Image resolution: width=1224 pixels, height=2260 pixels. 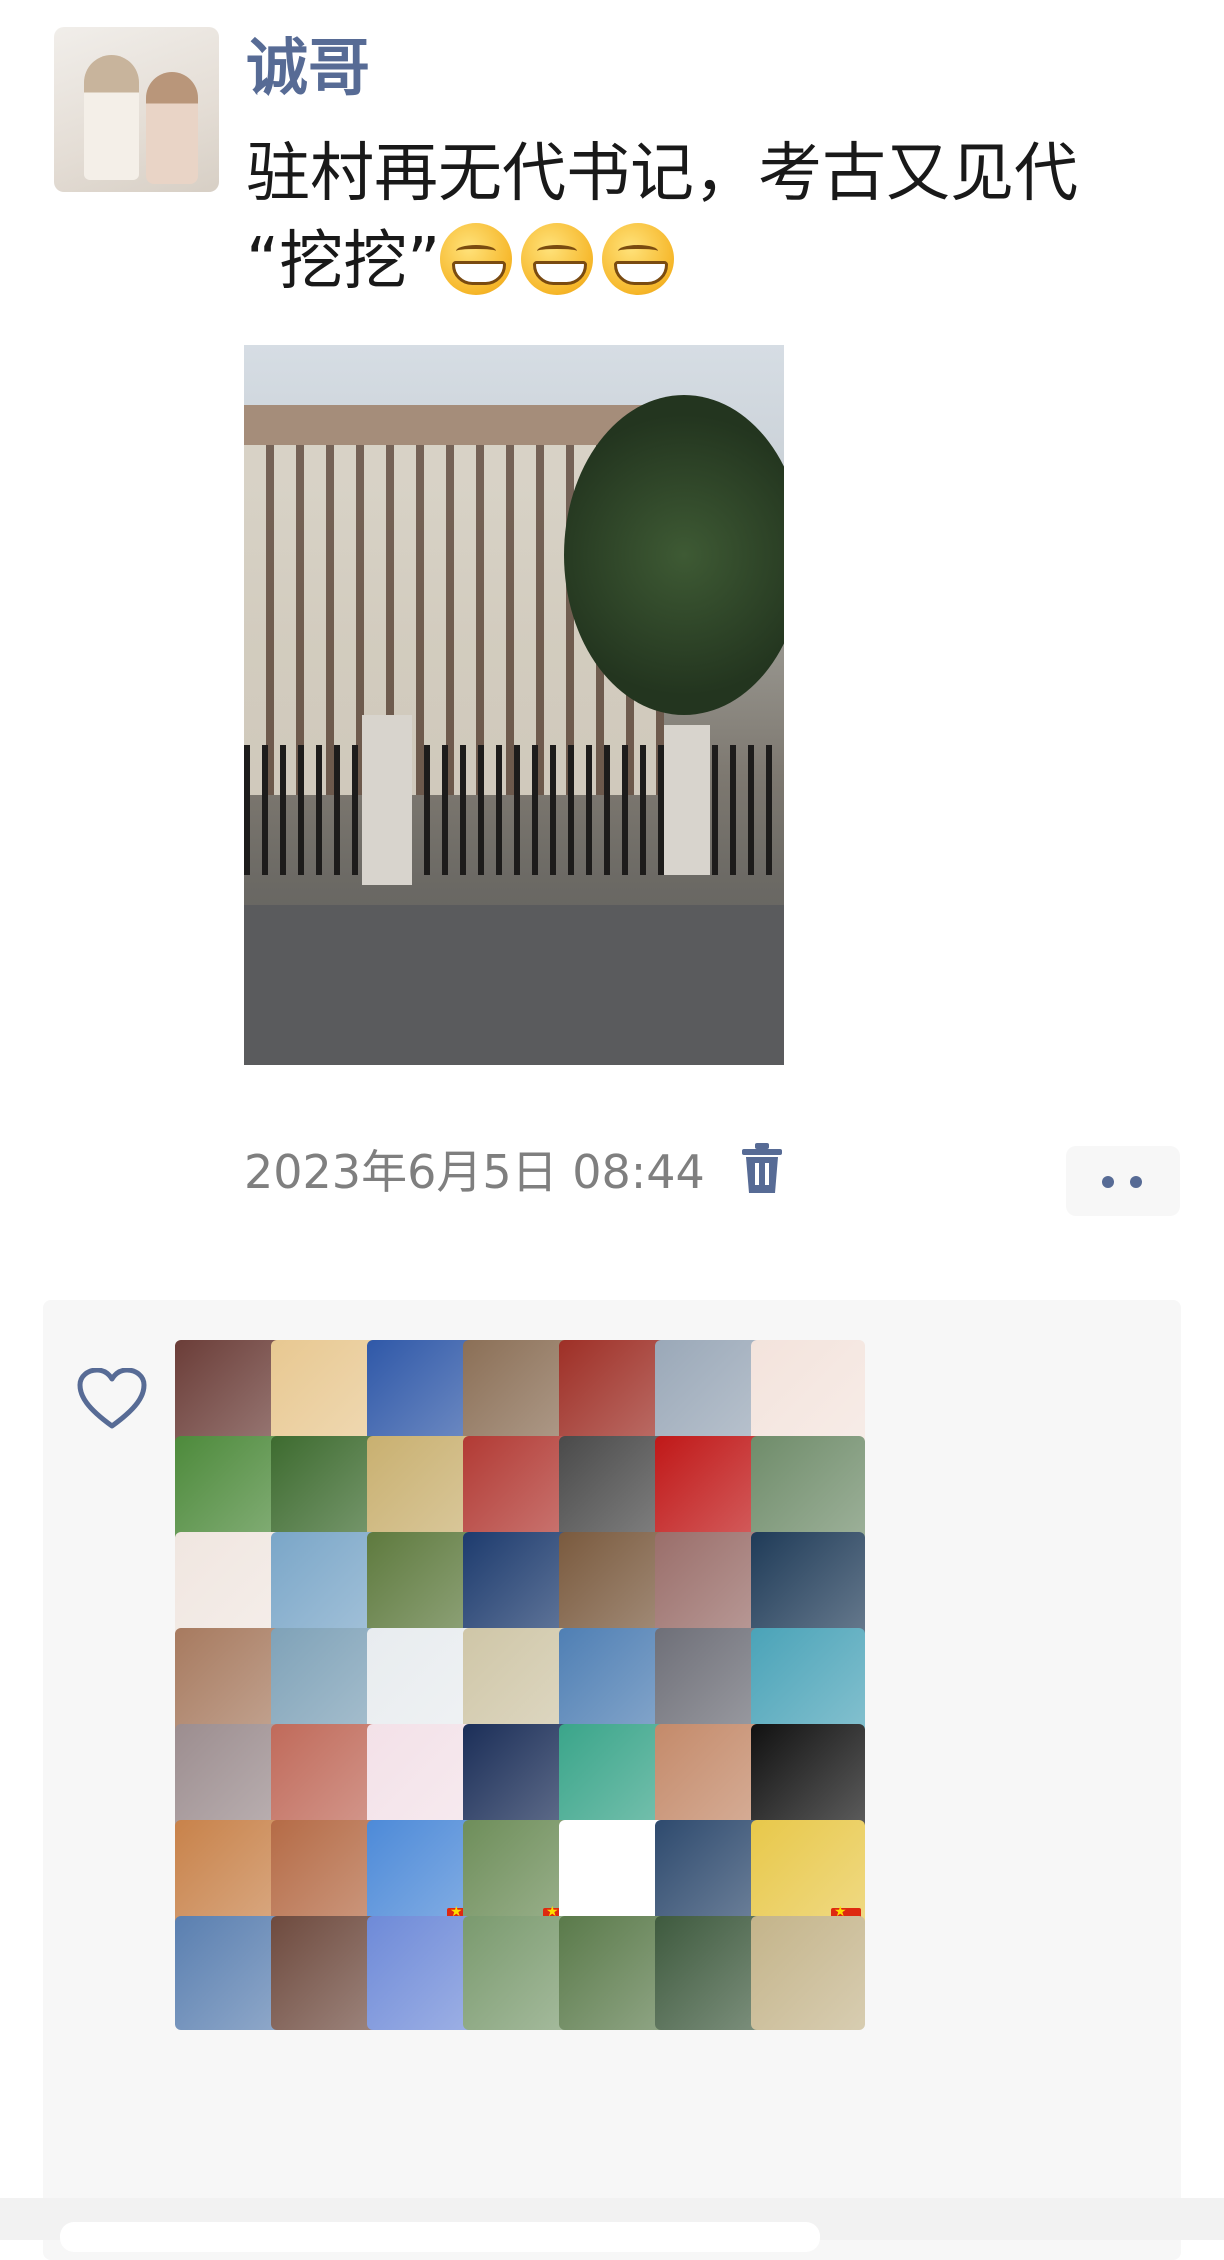 I want to click on post-timestamp: 2023年6月5日 08:44, so click(x=474, y=1172).